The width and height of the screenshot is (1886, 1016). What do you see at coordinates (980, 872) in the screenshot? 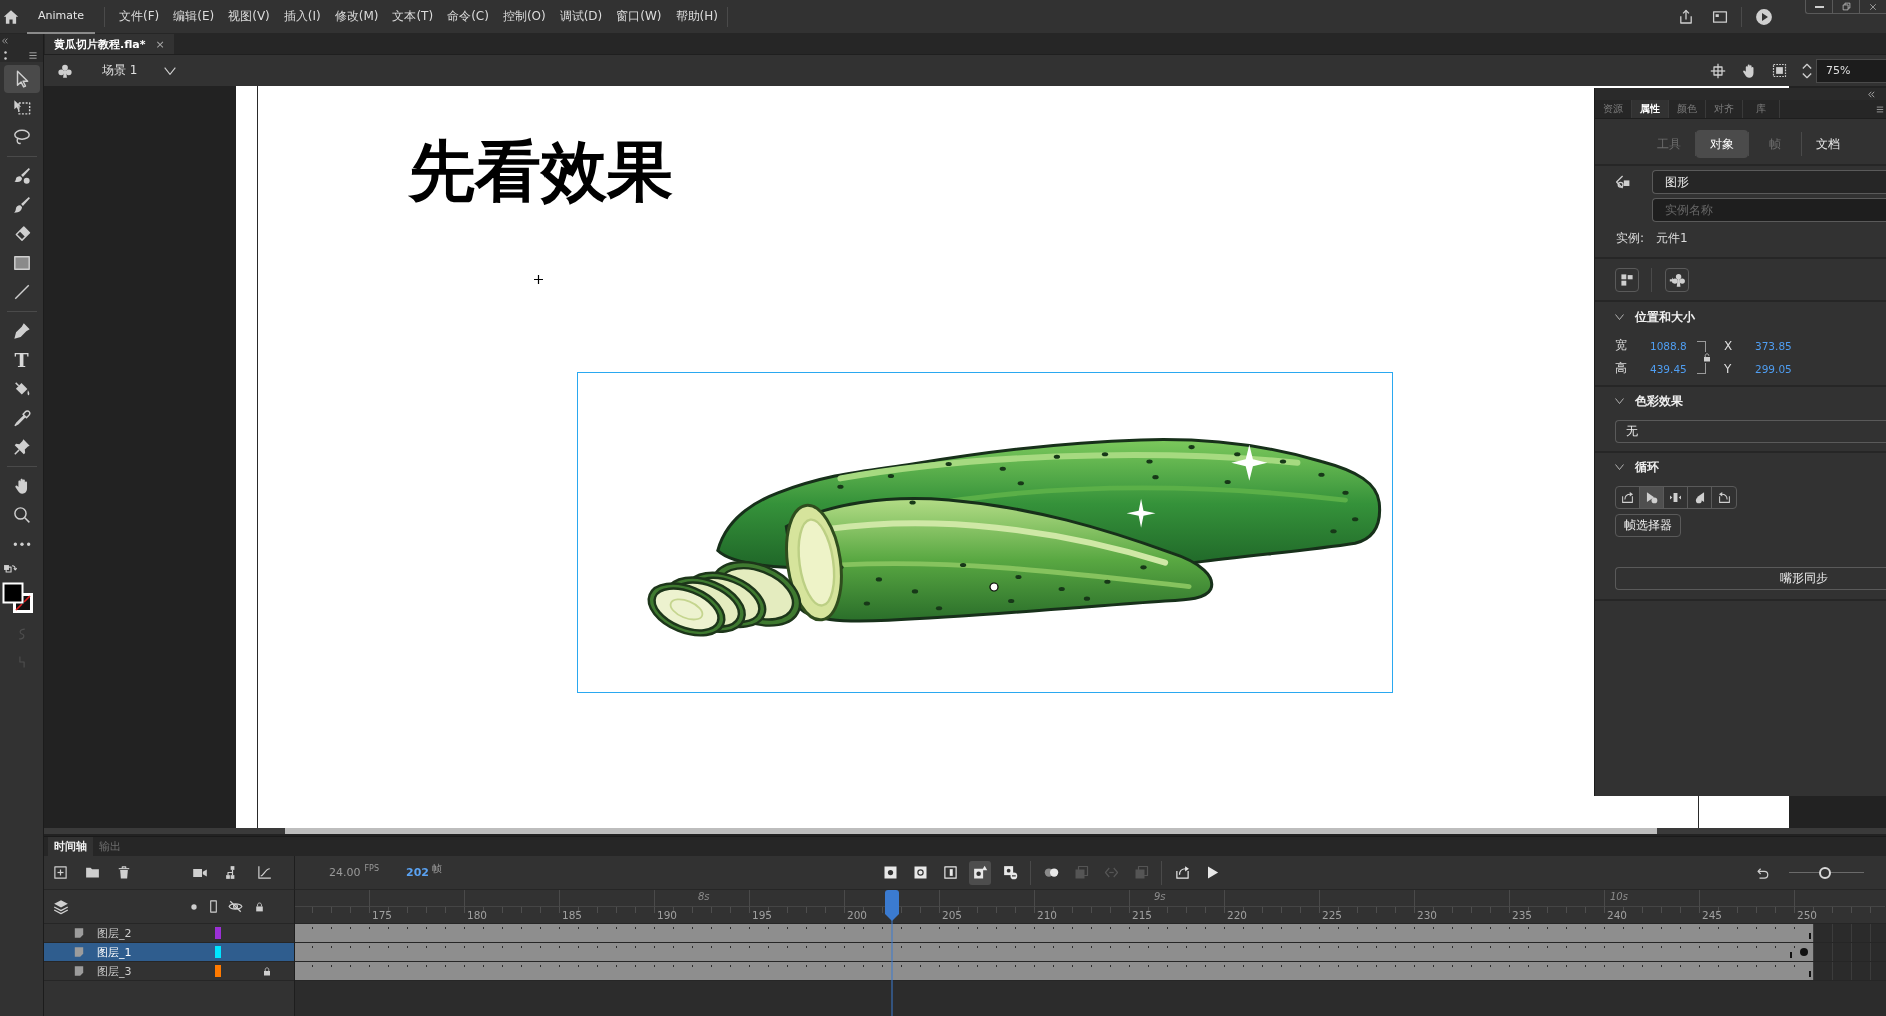
I see `toolbar-button` at bounding box center [980, 872].